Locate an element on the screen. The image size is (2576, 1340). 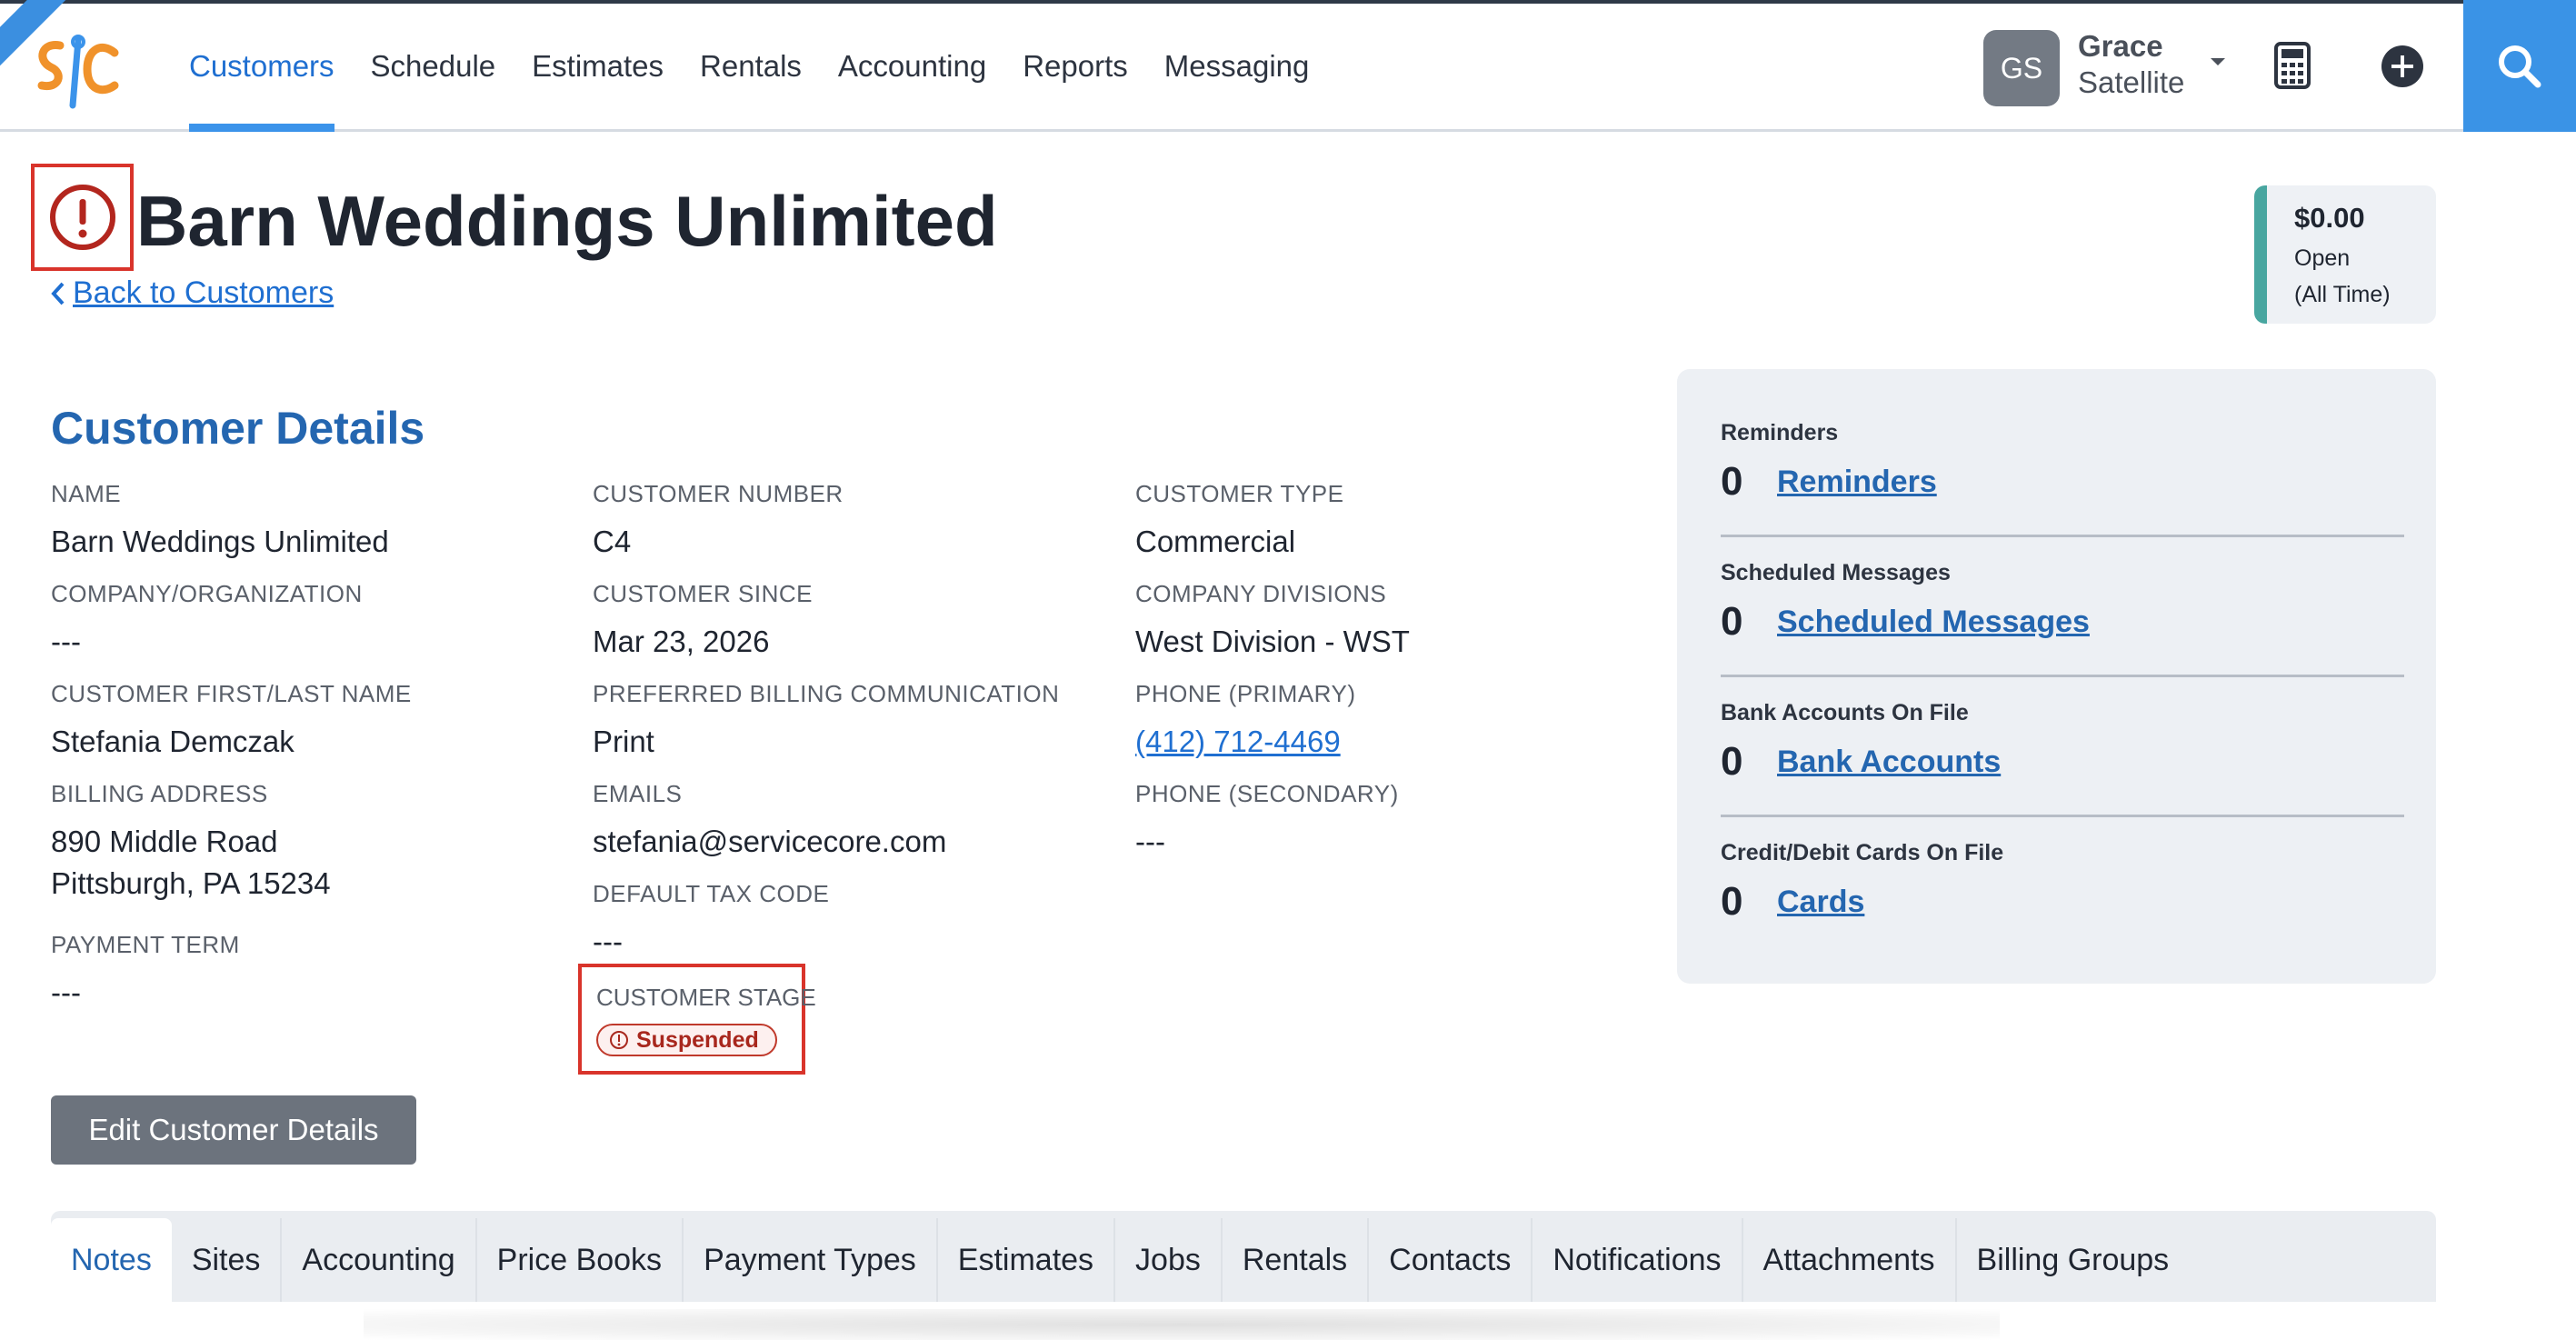
nav-schedule: Schedule is located at coordinates (433, 66).